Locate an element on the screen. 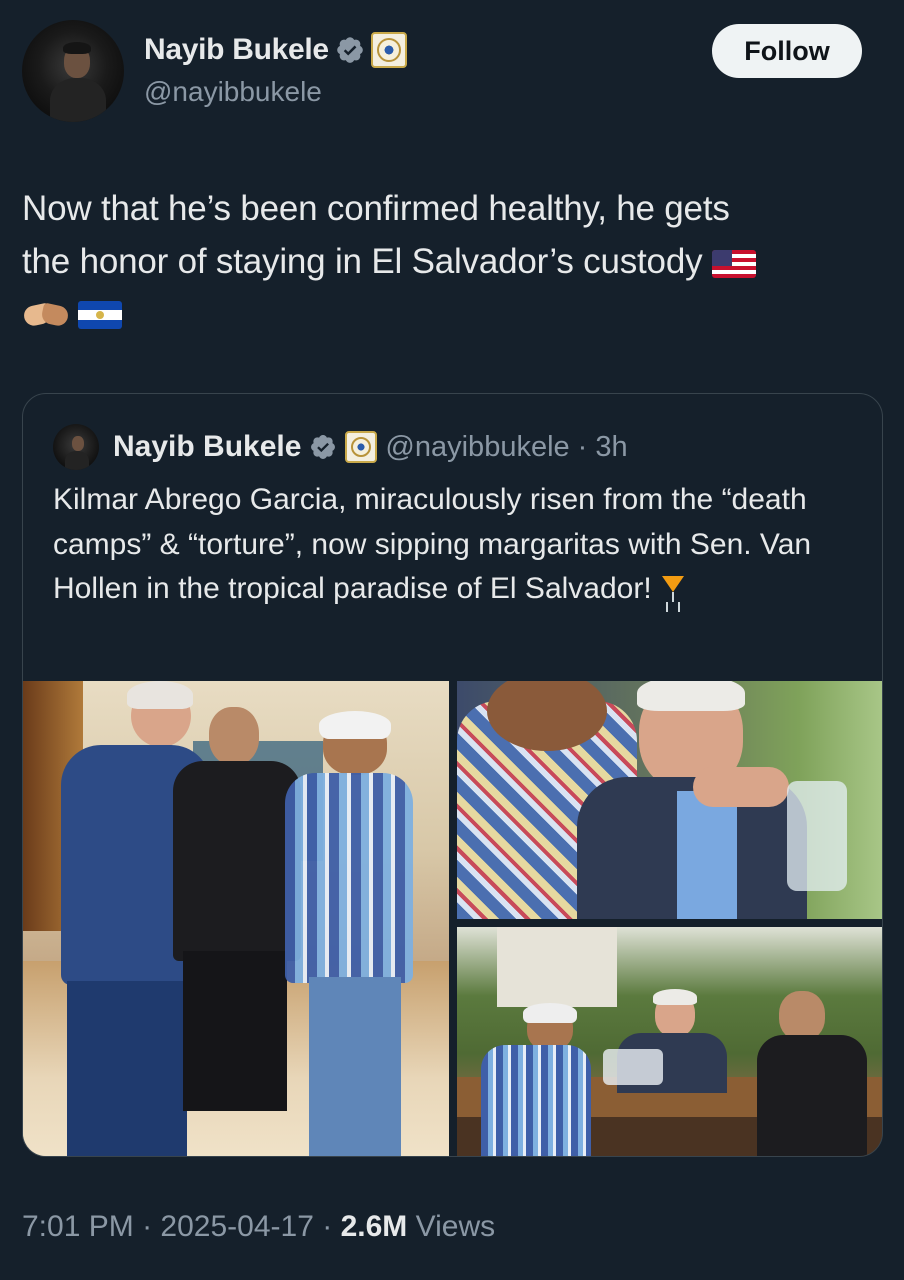 The image size is (904, 1280). quoted-avatar is located at coordinates (76, 447).